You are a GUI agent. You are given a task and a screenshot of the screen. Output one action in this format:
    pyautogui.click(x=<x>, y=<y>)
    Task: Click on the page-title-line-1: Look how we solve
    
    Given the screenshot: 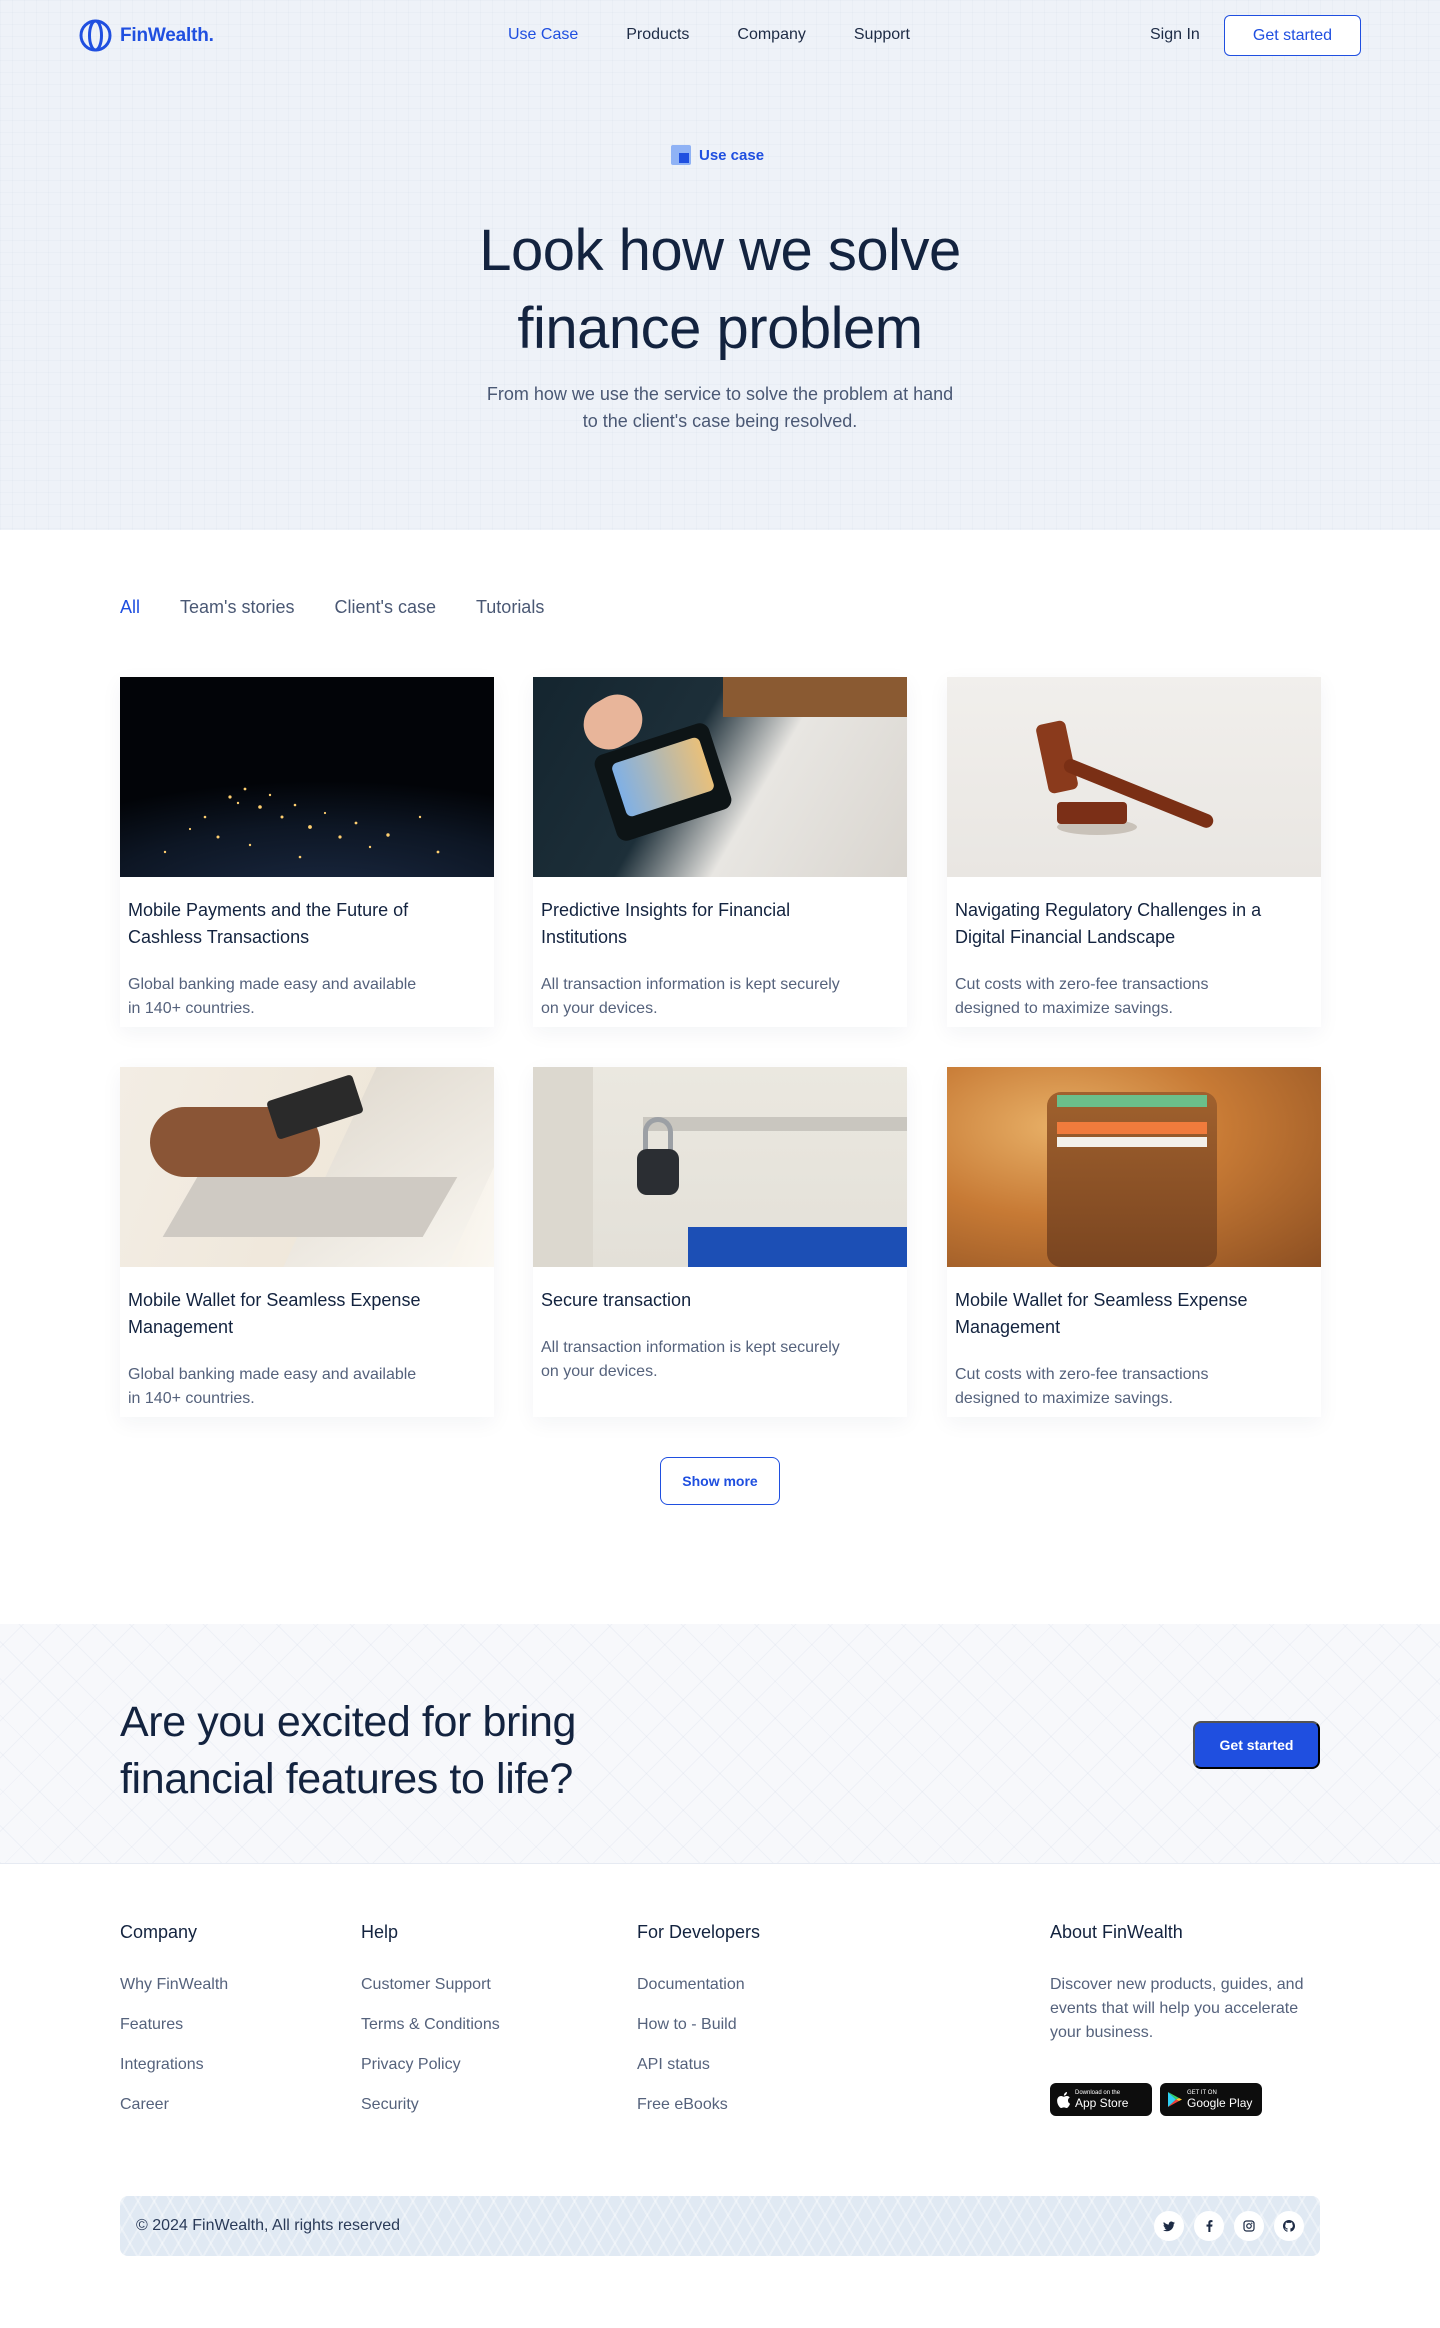 What is the action you would take?
    pyautogui.click(x=720, y=250)
    